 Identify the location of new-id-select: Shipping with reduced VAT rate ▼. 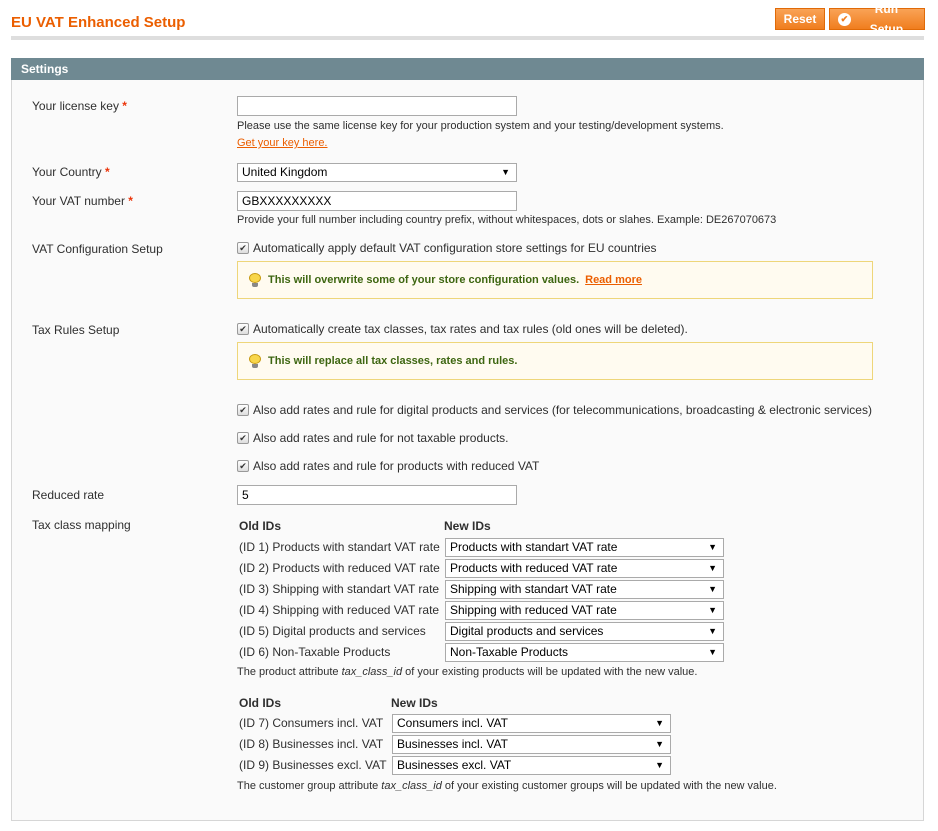
(584, 610).